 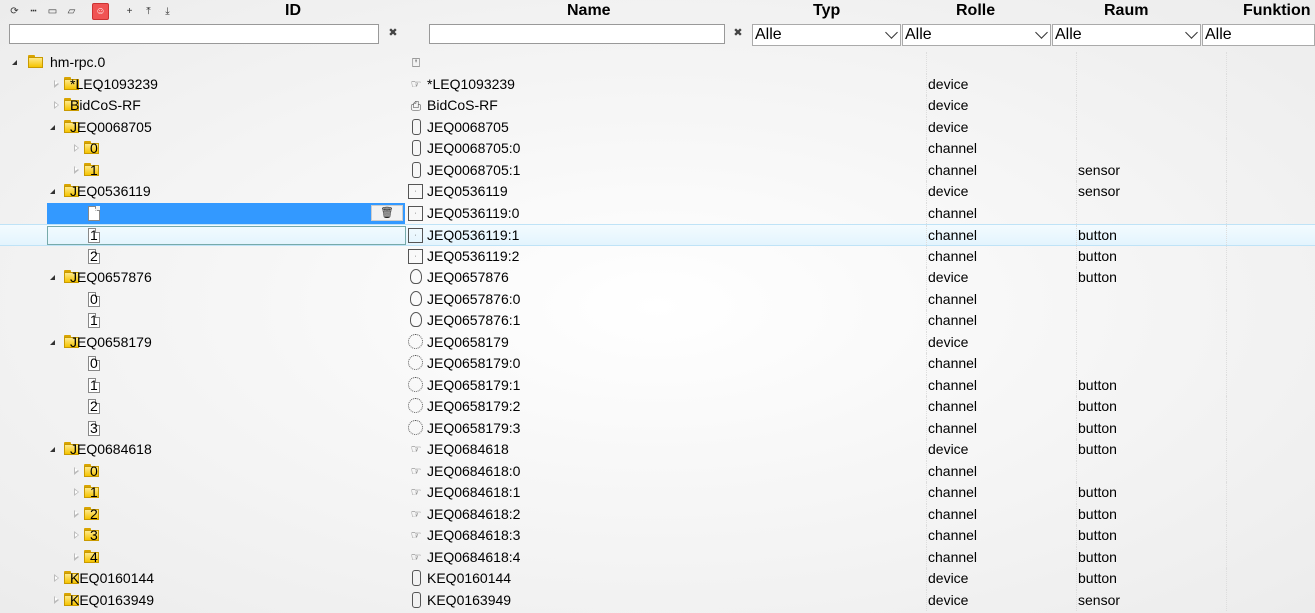 I want to click on refresh-icon: ⟳, so click(x=14, y=11).